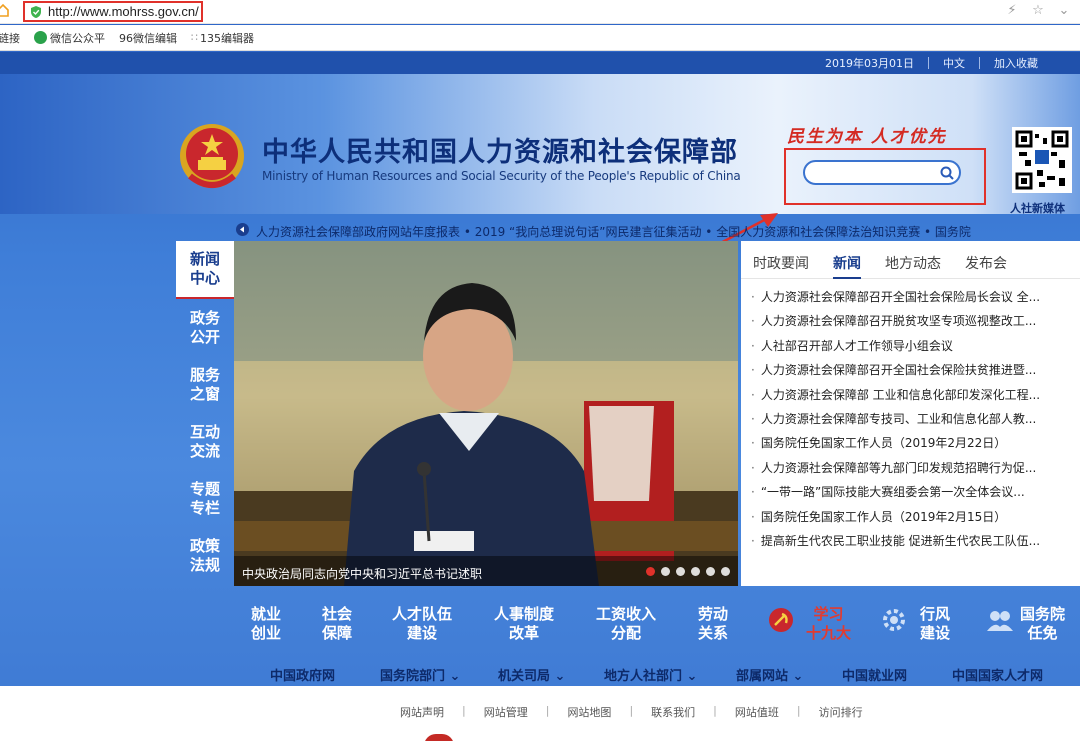 The width and height of the screenshot is (1080, 741). I want to click on footer-link: 联系我们, so click(673, 712).